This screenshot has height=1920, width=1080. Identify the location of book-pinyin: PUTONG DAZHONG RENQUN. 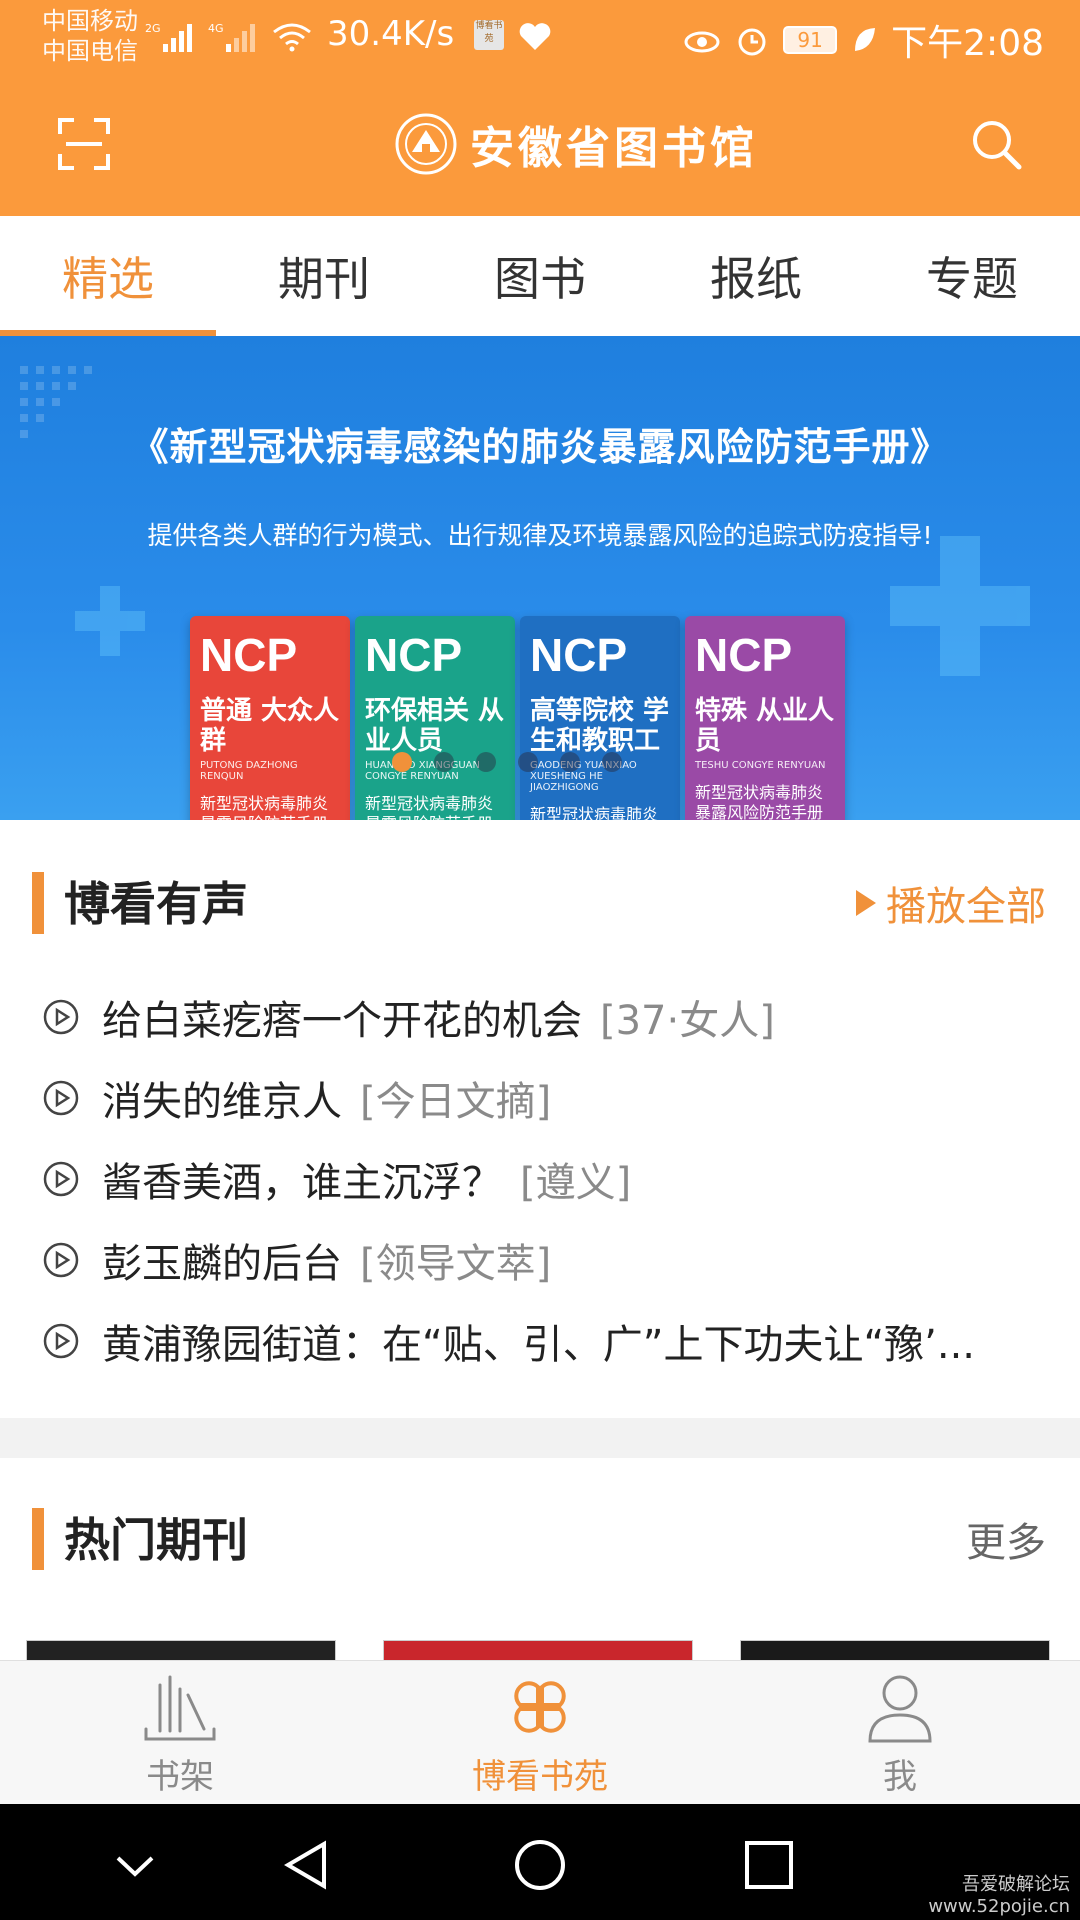
(249, 771).